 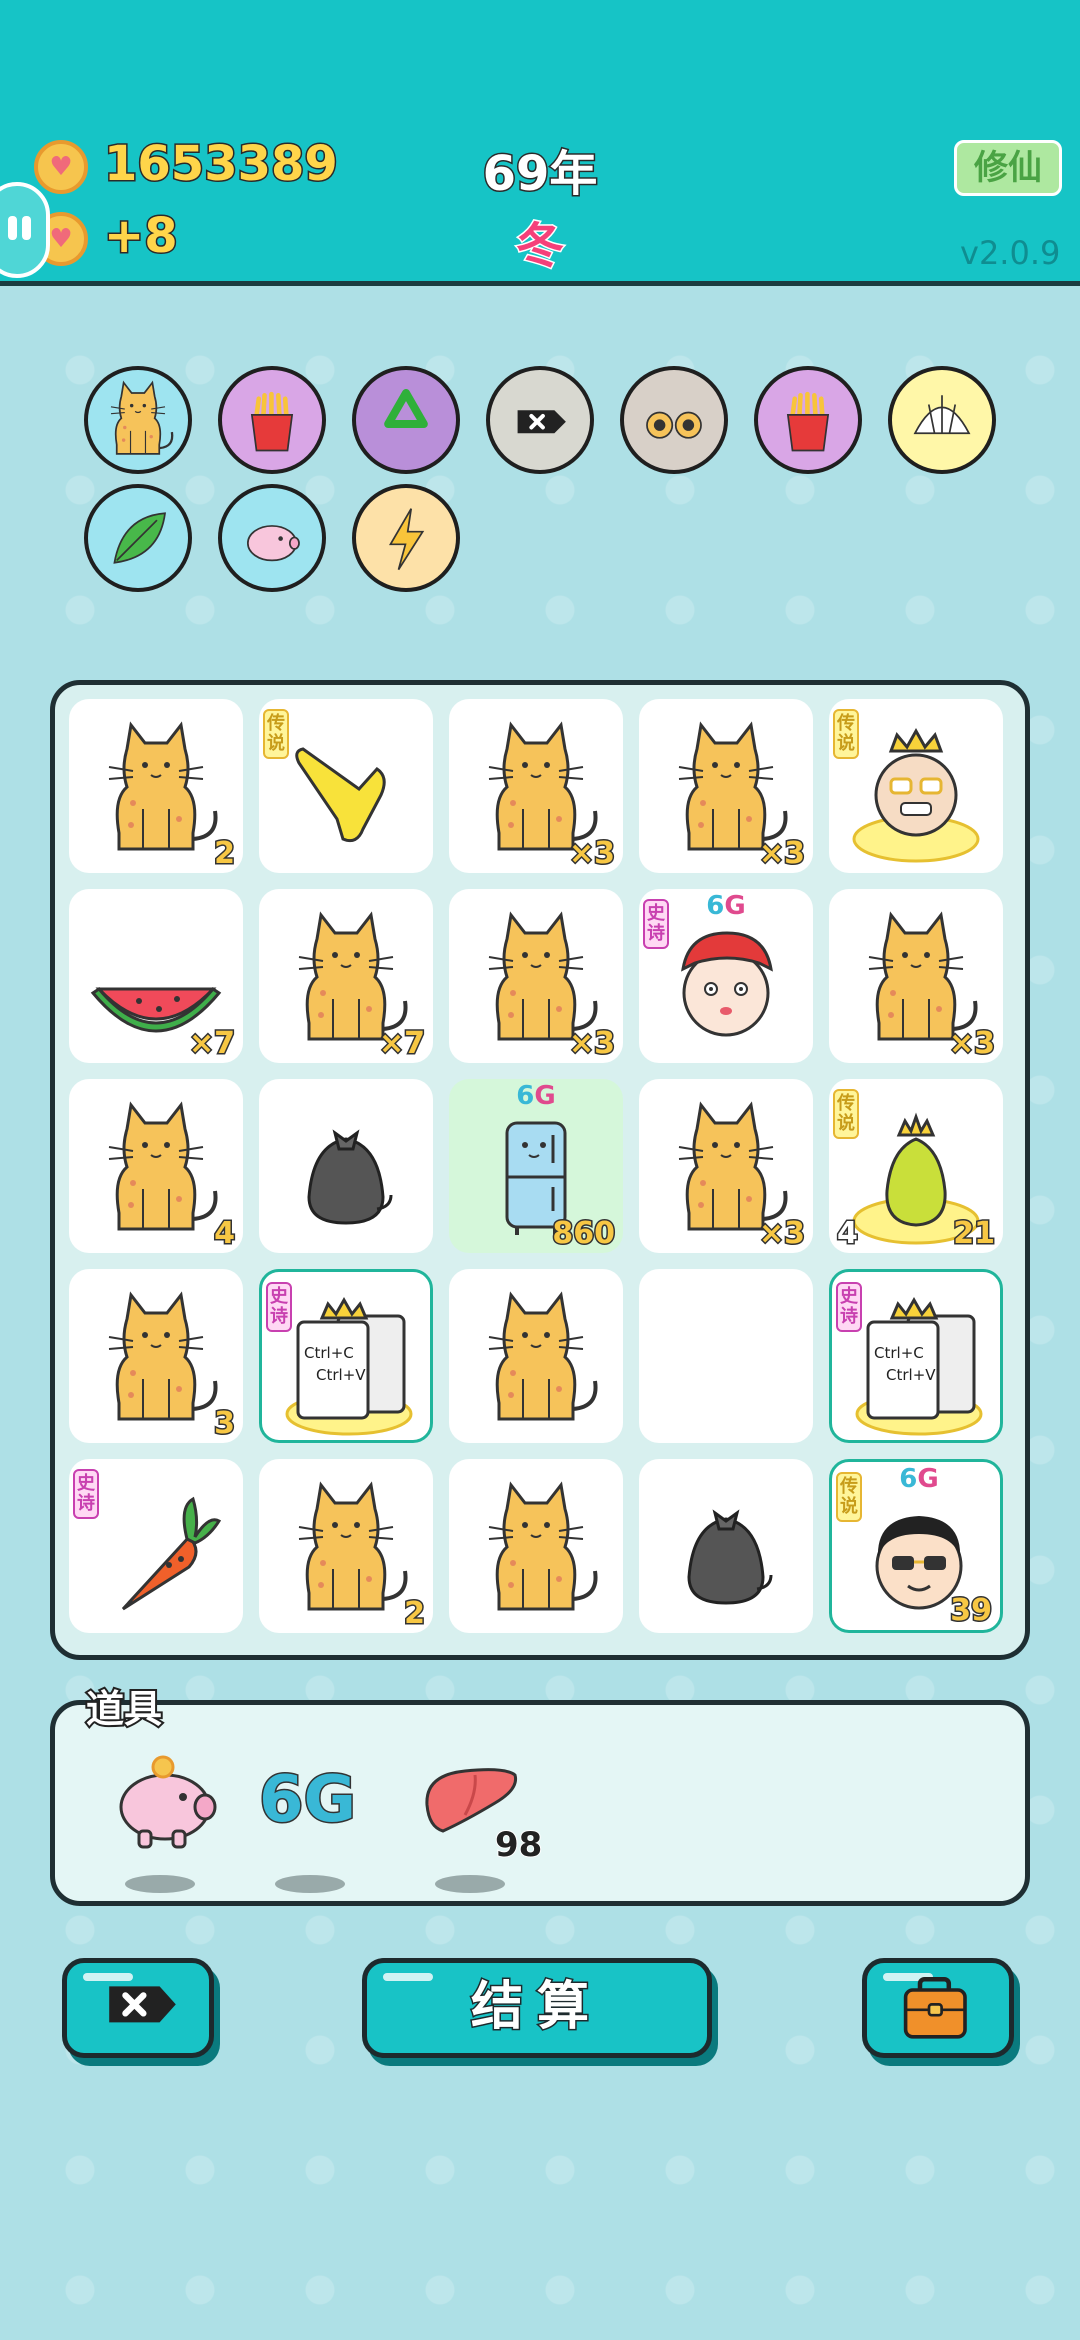 What do you see at coordinates (536, 1096) in the screenshot?
I see `6g-badge: 6G` at bounding box center [536, 1096].